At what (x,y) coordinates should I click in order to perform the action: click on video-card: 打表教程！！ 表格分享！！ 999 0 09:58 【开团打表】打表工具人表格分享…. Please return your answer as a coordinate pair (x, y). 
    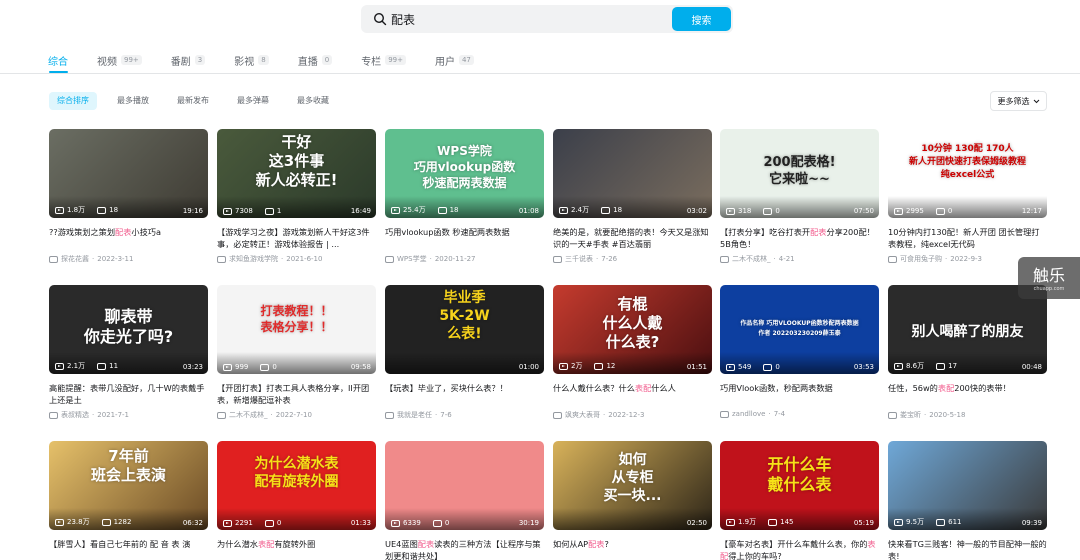
    Looking at the image, I should click on (296, 352).